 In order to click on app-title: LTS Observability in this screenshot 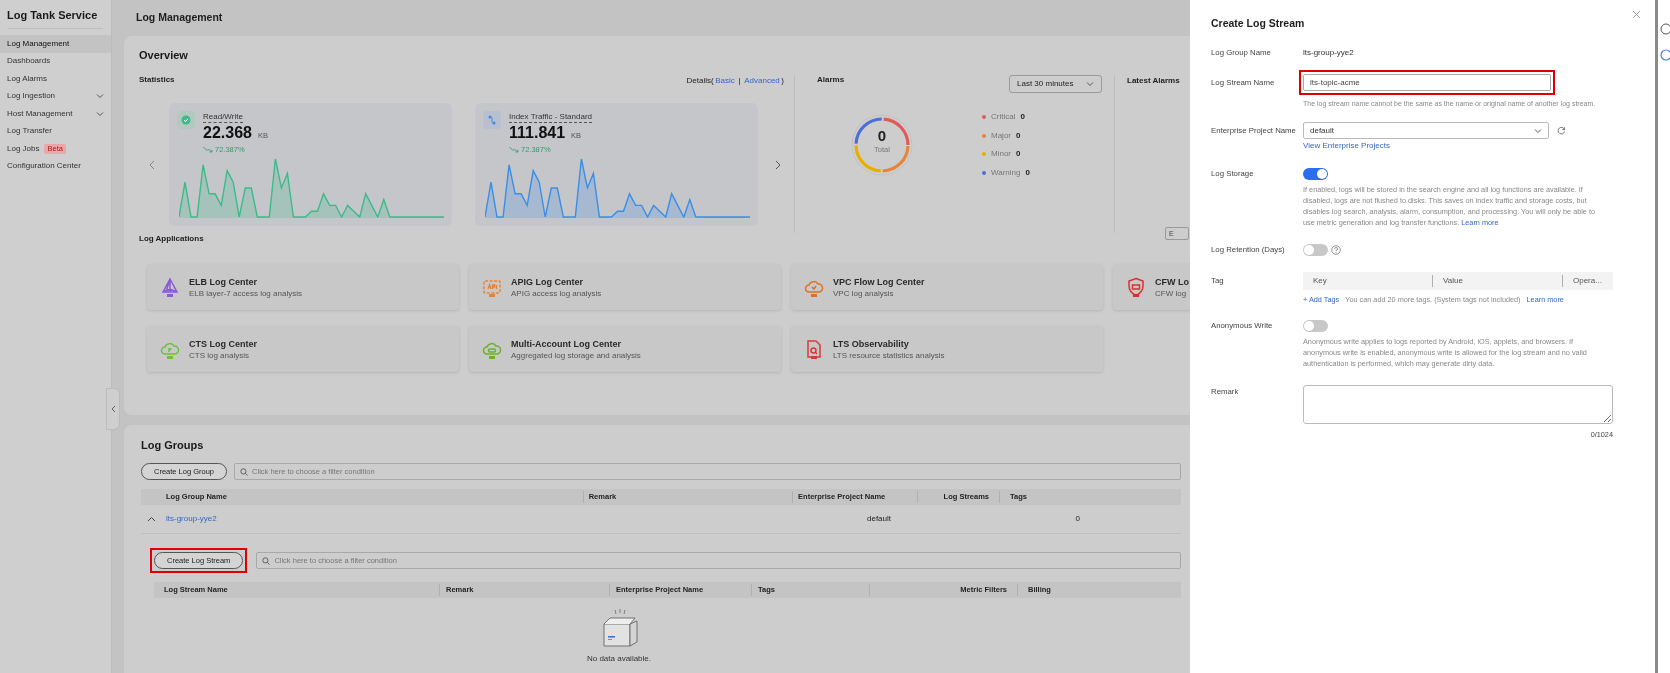, I will do `click(871, 343)`.